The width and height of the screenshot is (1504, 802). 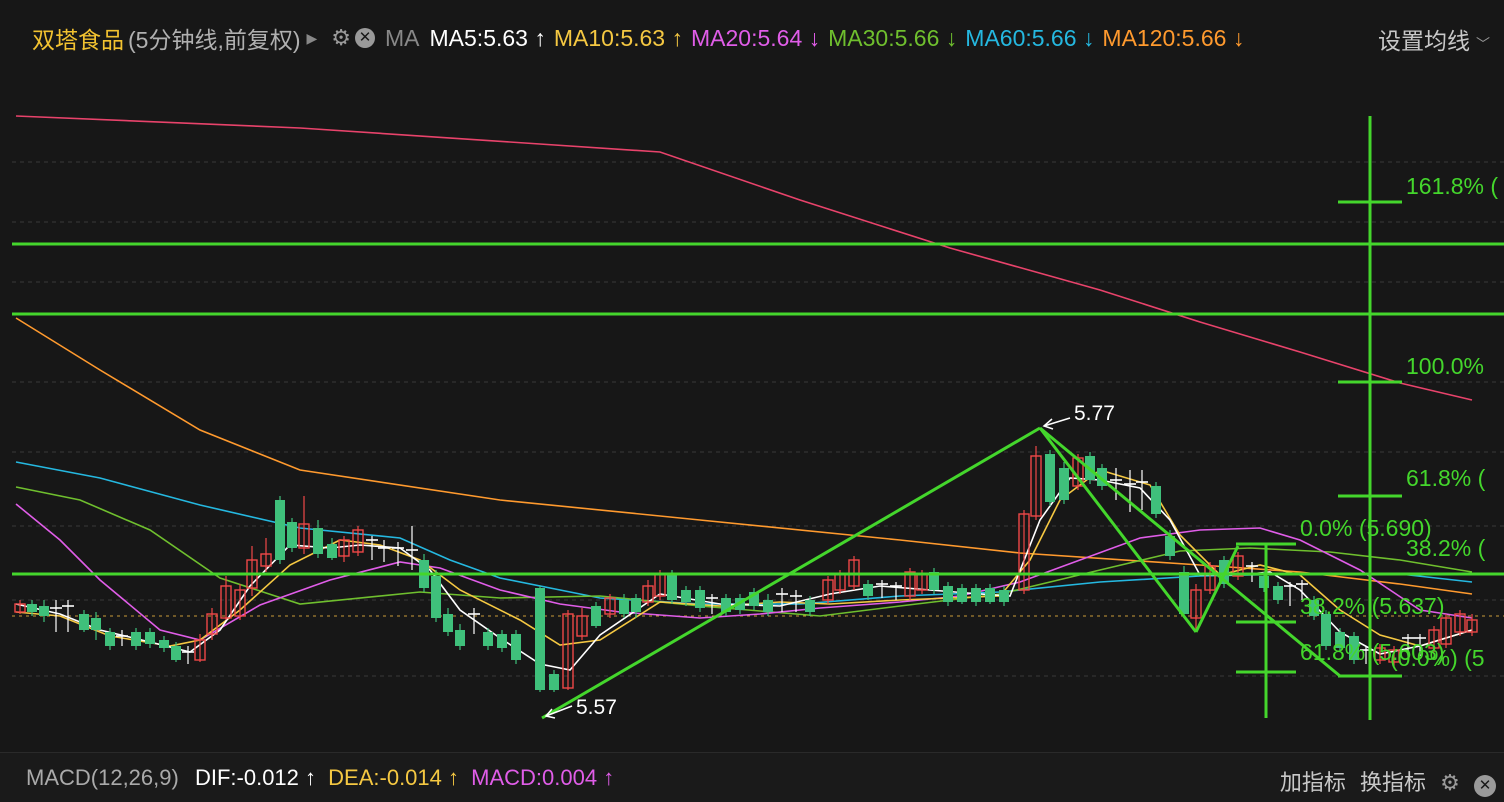 I want to click on high-price-label: 5.77, so click(x=1094, y=413).